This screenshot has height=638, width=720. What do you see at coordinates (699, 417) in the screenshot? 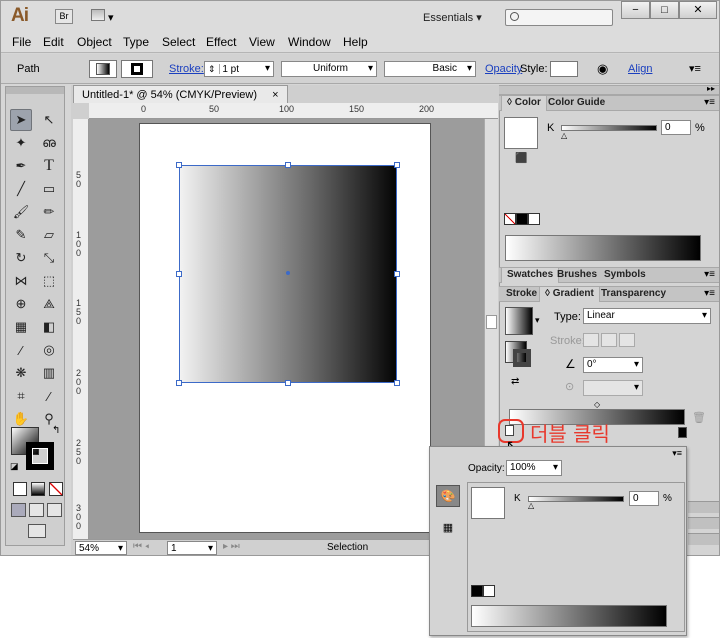
I see `trash-icon: 🗑` at bounding box center [699, 417].